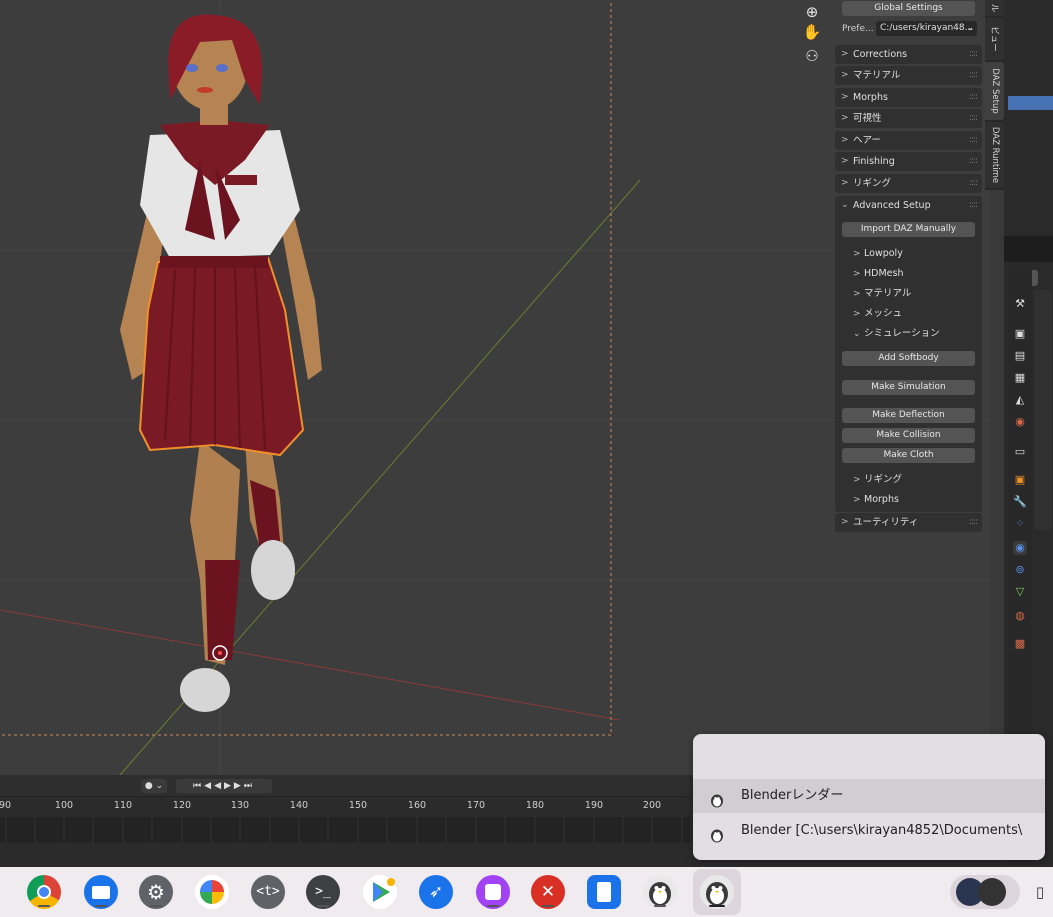 The width and height of the screenshot is (1053, 917). Describe the element at coordinates (908, 140) in the screenshot. I see `section-hair: > ヘアー::::` at that location.